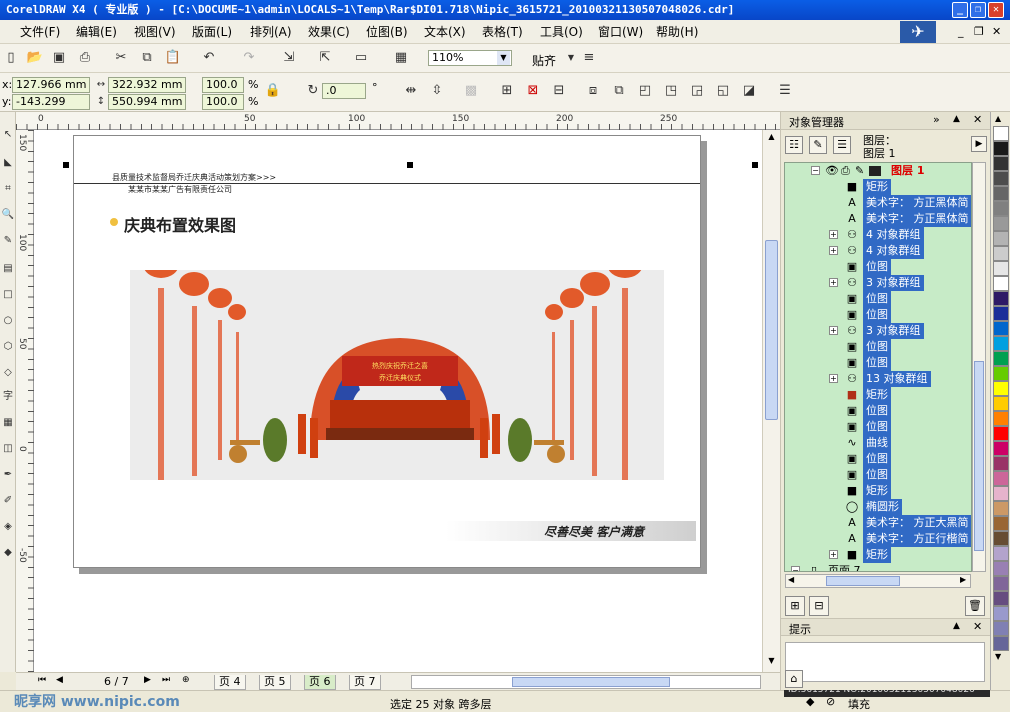  Describe the element at coordinates (194, 177) in the screenshot. I see `header-line-1: 县质量技术监督局乔迁庆典活动策划方案>>>` at that location.